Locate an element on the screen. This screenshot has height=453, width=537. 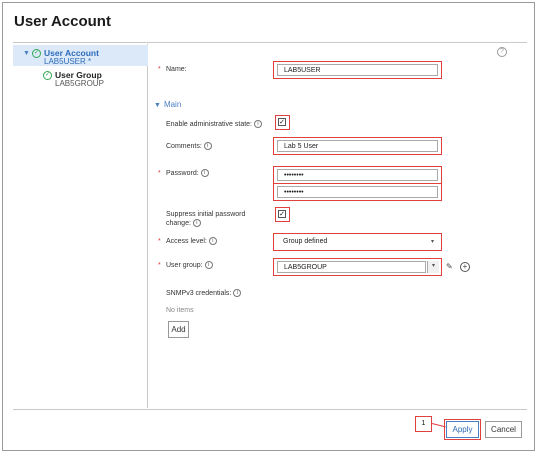
section-main-label: Main is located at coordinates (172, 104).